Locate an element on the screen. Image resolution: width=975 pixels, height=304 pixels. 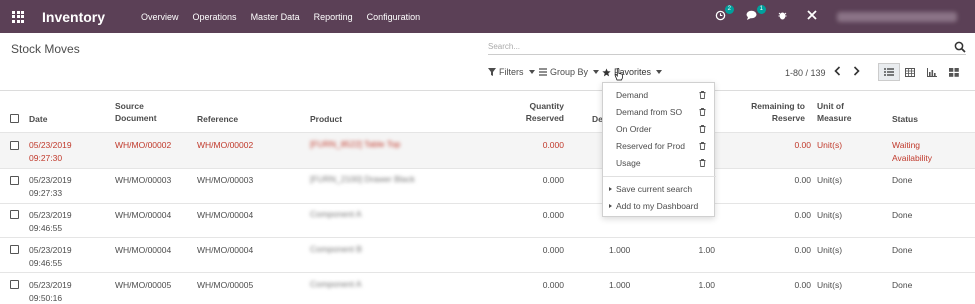
messages-badge: 1 is located at coordinates (761, 9).